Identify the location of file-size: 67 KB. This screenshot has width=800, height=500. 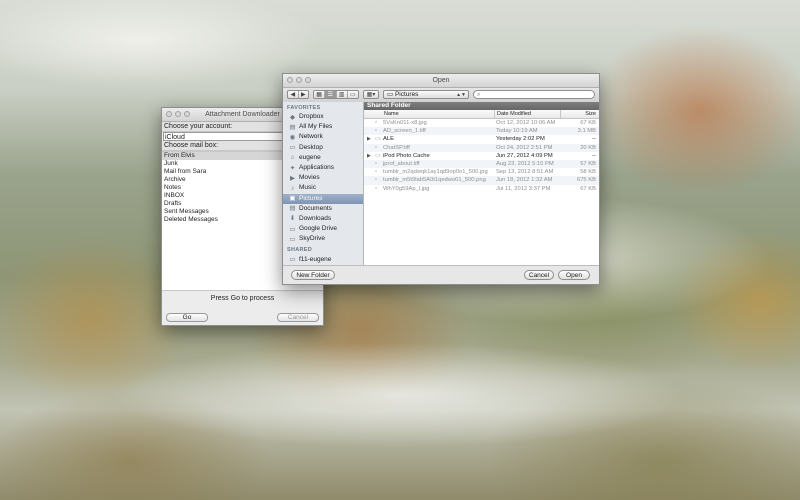
(588, 123).